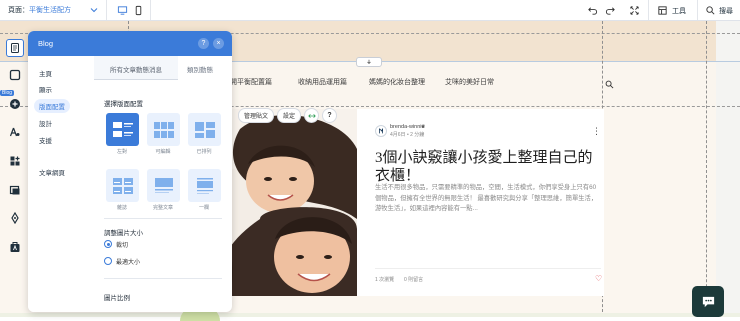 This screenshot has height=321, width=740. Describe the element at coordinates (122, 244) in the screenshot. I see `radio-crop-label: 裁切` at that location.